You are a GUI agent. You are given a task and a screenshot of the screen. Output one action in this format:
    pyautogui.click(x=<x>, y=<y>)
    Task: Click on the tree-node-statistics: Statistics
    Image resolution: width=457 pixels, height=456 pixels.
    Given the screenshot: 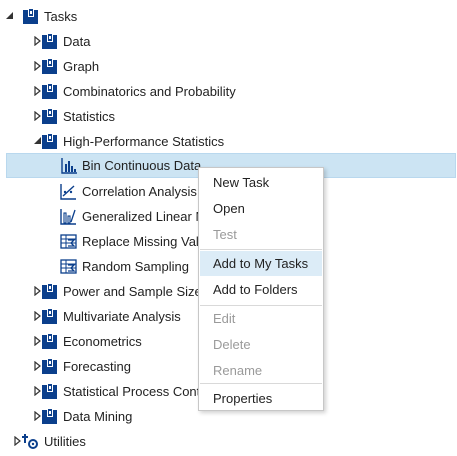 What is the action you would take?
    pyautogui.click(x=228, y=116)
    